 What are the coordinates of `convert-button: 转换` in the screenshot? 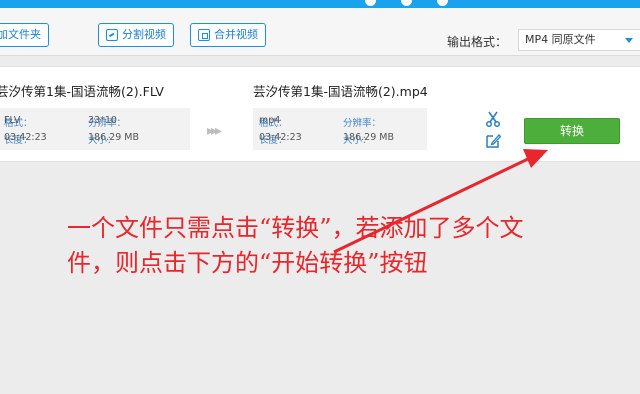 It's located at (572, 131).